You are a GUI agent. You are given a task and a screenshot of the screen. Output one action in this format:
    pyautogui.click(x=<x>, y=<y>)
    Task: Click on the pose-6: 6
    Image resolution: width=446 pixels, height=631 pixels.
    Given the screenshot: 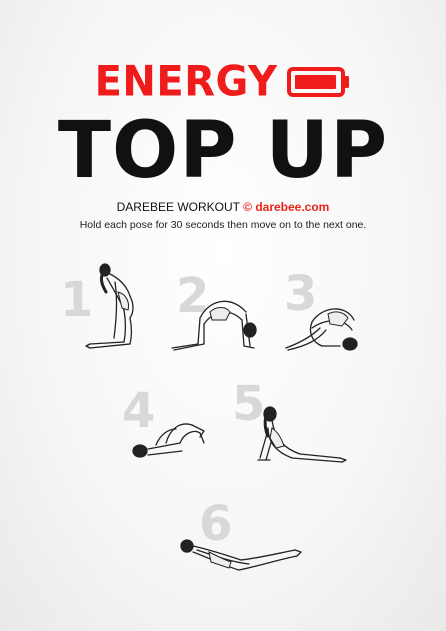 What is the action you would take?
    pyautogui.click(x=240, y=542)
    